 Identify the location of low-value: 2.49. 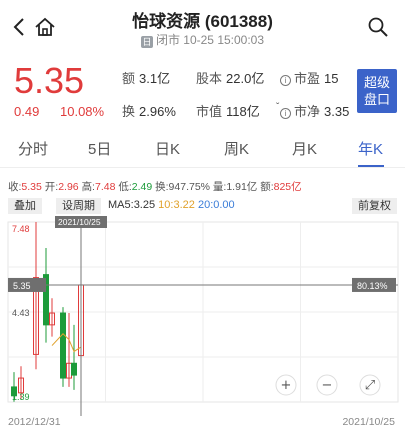
(142, 187).